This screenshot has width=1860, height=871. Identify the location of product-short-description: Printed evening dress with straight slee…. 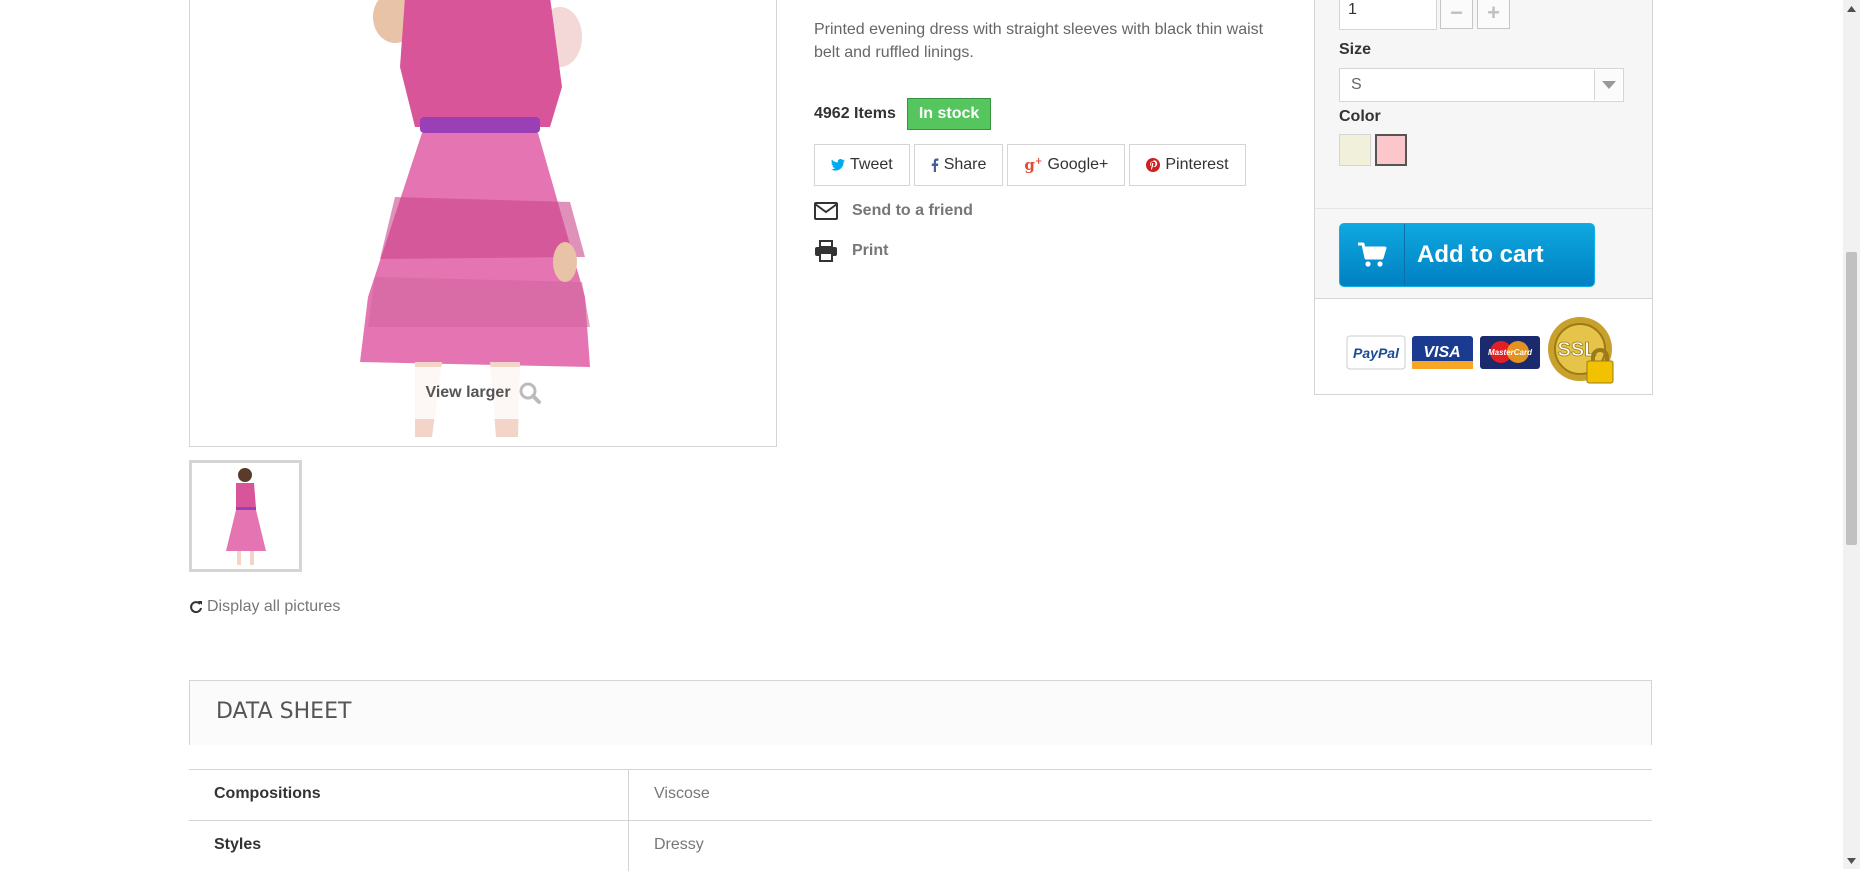
(1039, 41).